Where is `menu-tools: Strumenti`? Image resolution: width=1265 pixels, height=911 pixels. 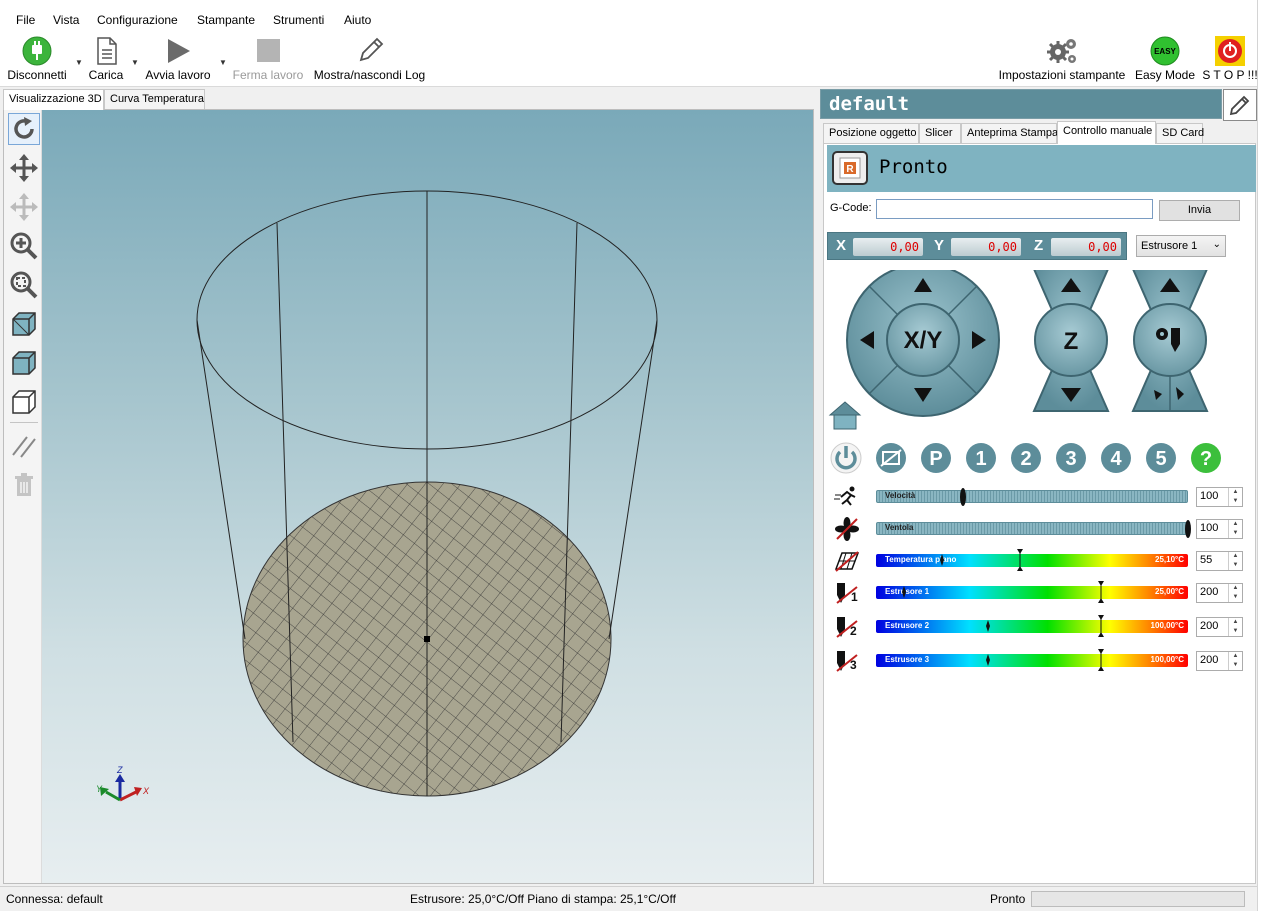 menu-tools: Strumenti is located at coordinates (298, 20).